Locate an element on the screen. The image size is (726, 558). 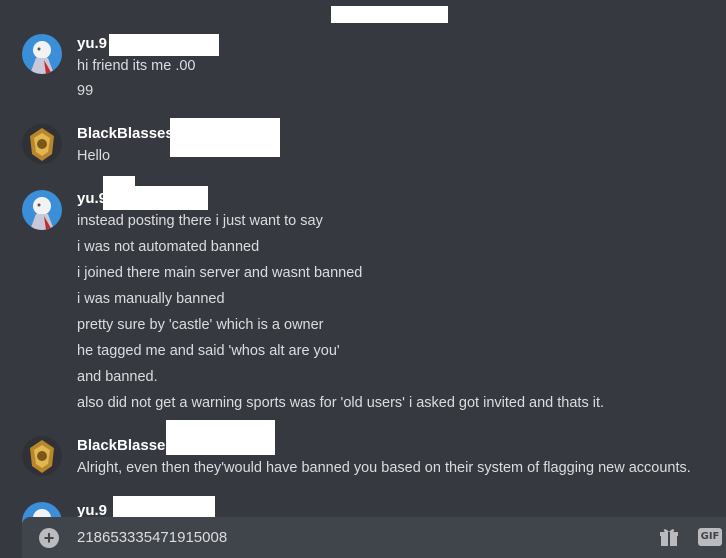
redacted-block-top is located at coordinates (389, 14).